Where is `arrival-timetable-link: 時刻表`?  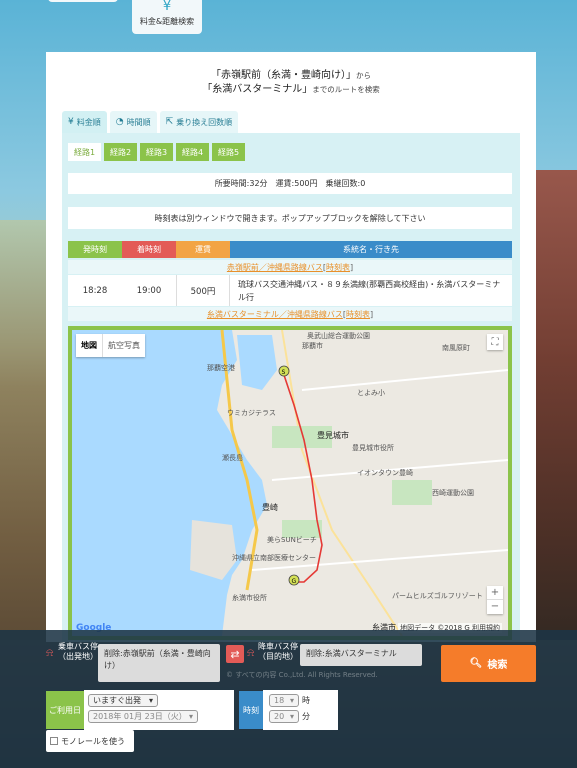
arrival-timetable-link: 時刻表 is located at coordinates (358, 314).